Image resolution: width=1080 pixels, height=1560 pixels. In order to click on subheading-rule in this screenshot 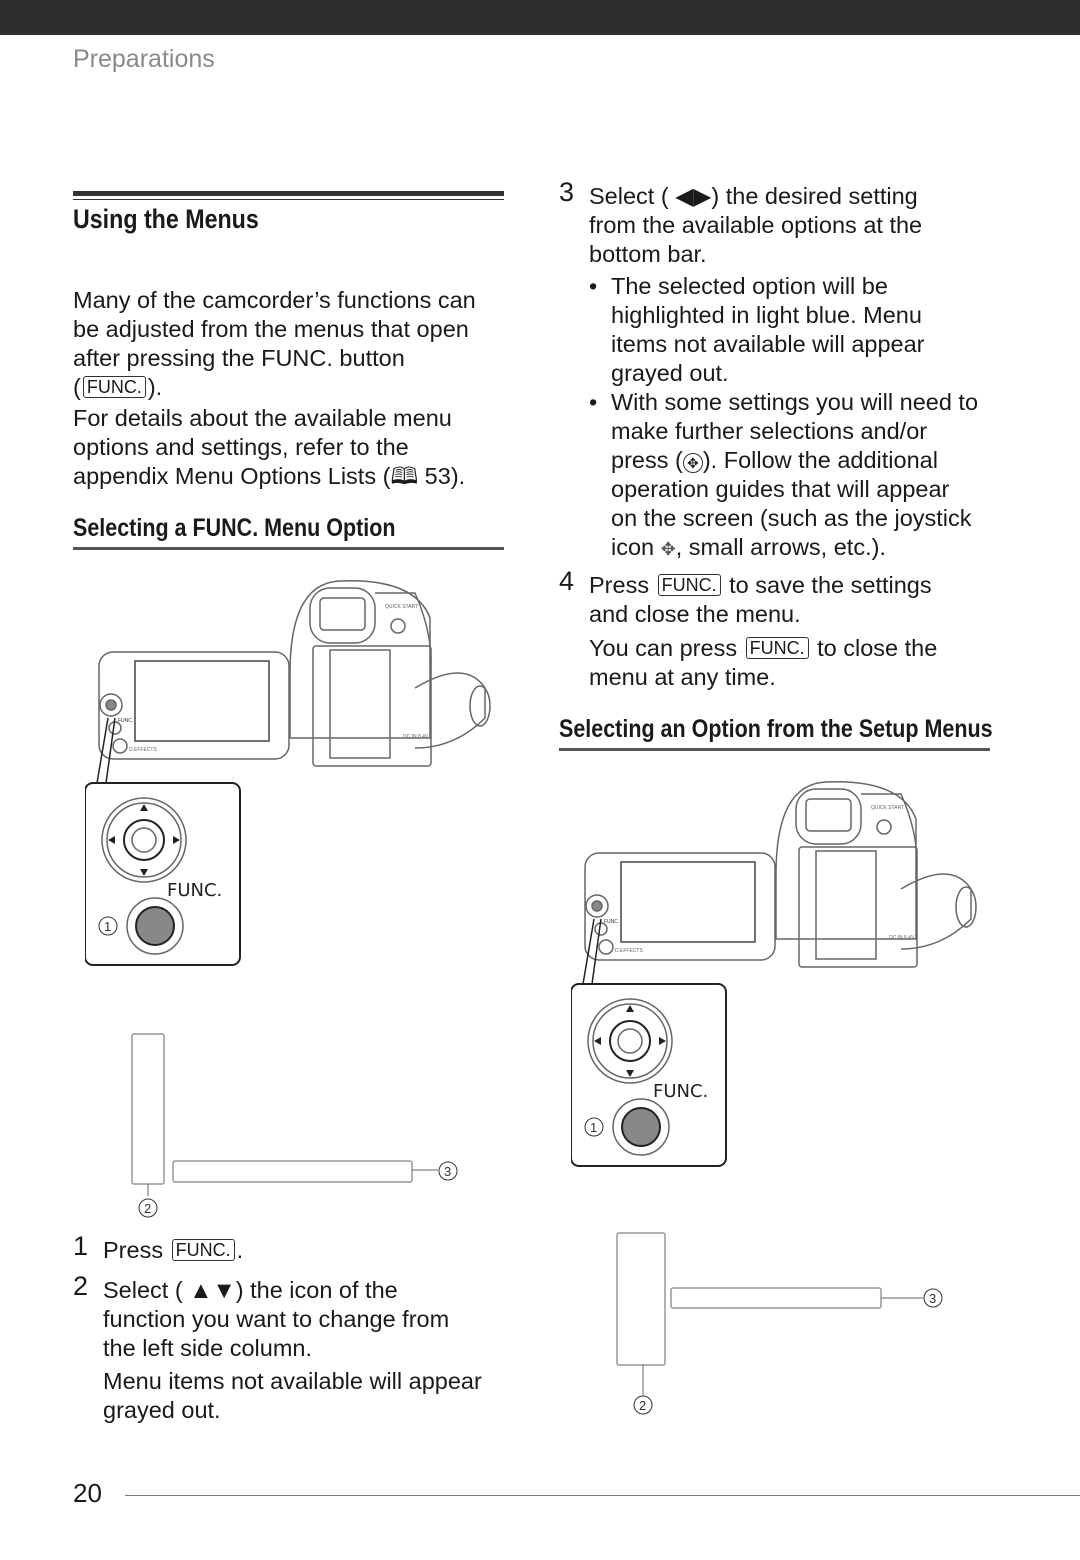, I will do `click(774, 749)`.